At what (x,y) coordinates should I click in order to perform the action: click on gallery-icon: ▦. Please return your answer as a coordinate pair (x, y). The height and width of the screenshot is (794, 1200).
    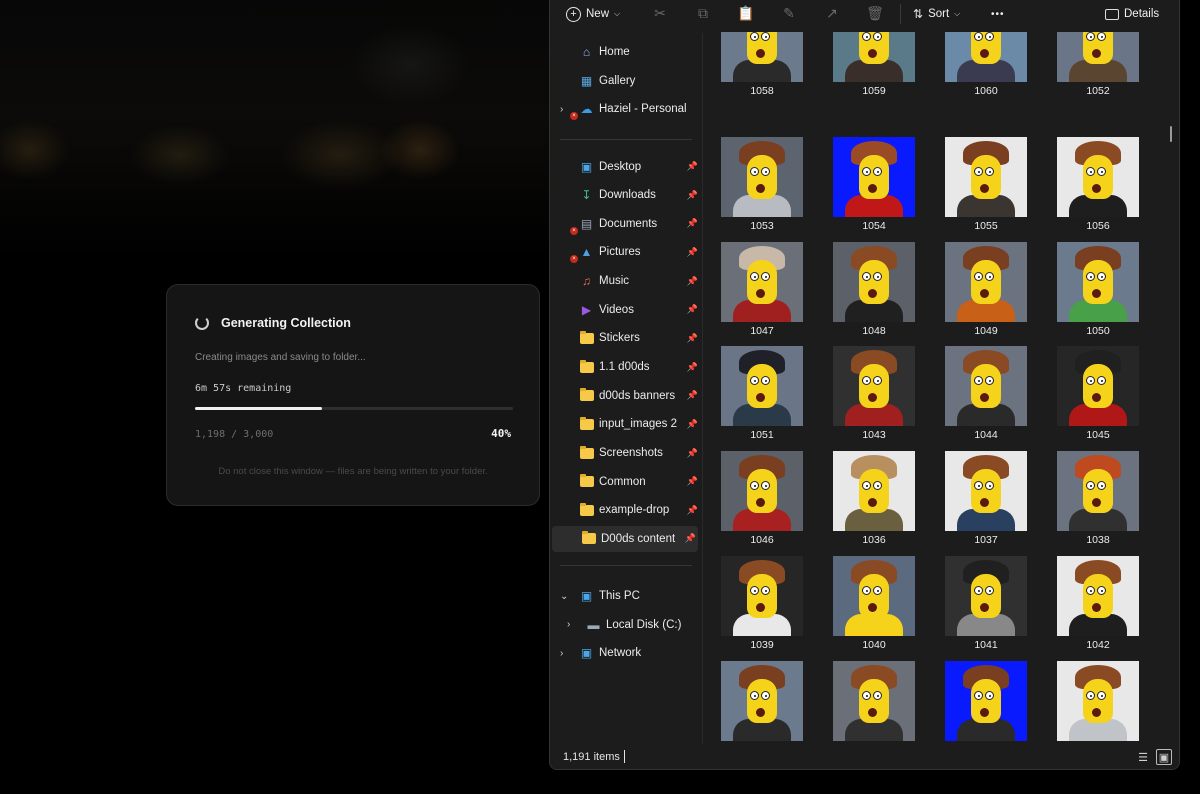
    Looking at the image, I should click on (586, 80).